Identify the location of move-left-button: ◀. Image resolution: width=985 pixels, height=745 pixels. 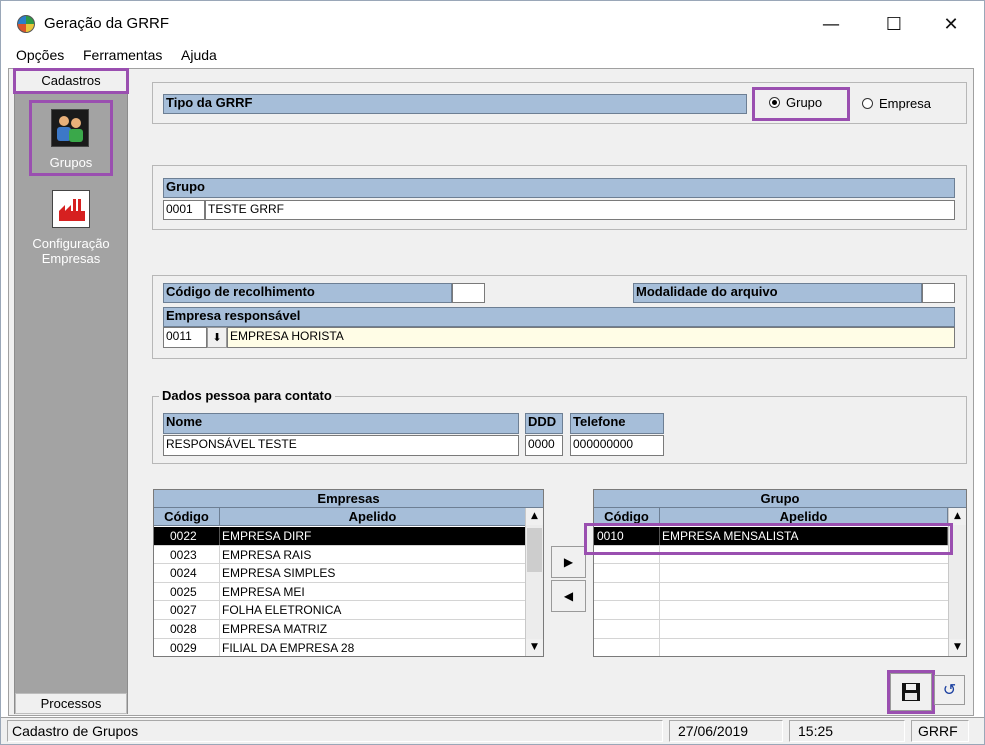
(568, 596).